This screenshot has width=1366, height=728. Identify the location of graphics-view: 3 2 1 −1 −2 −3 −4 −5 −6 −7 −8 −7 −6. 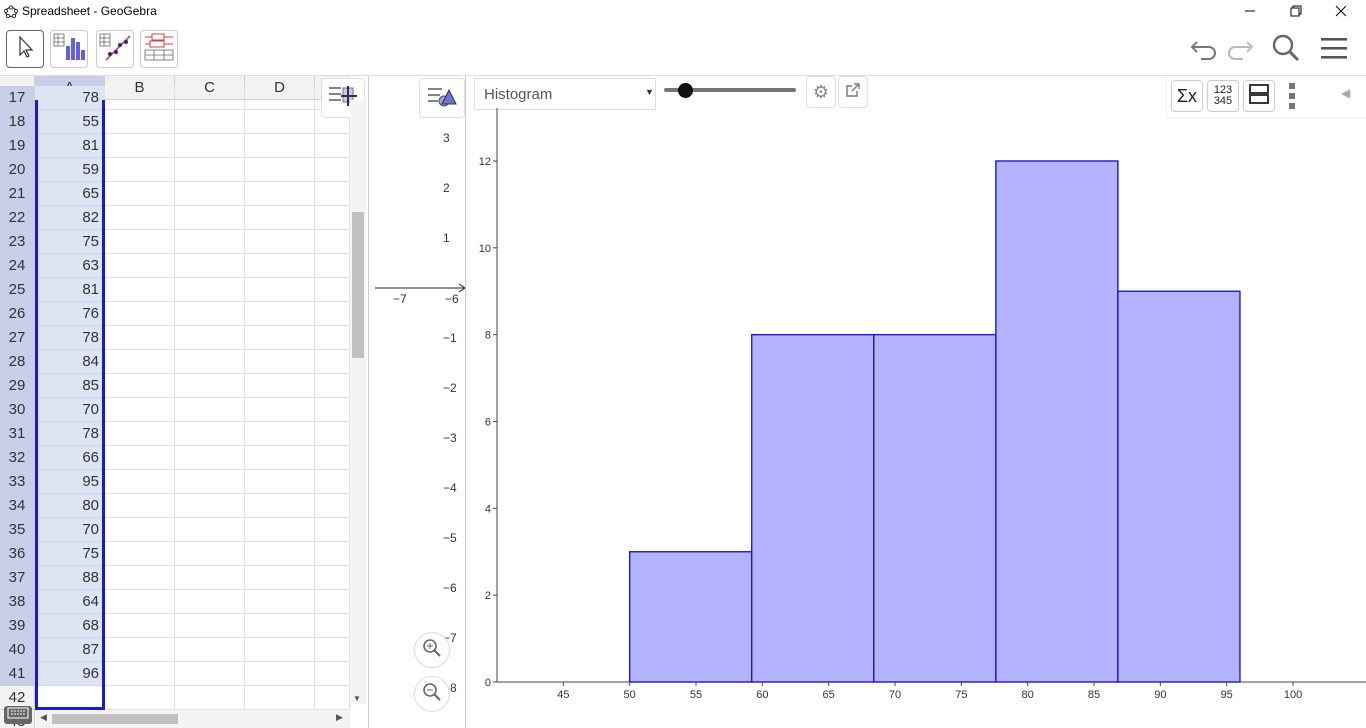
(417, 402).